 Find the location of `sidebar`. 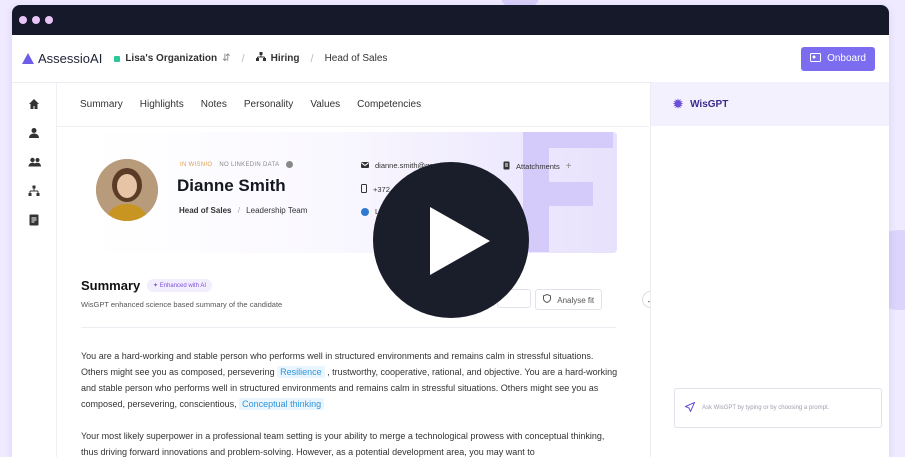

sidebar is located at coordinates (34, 269).